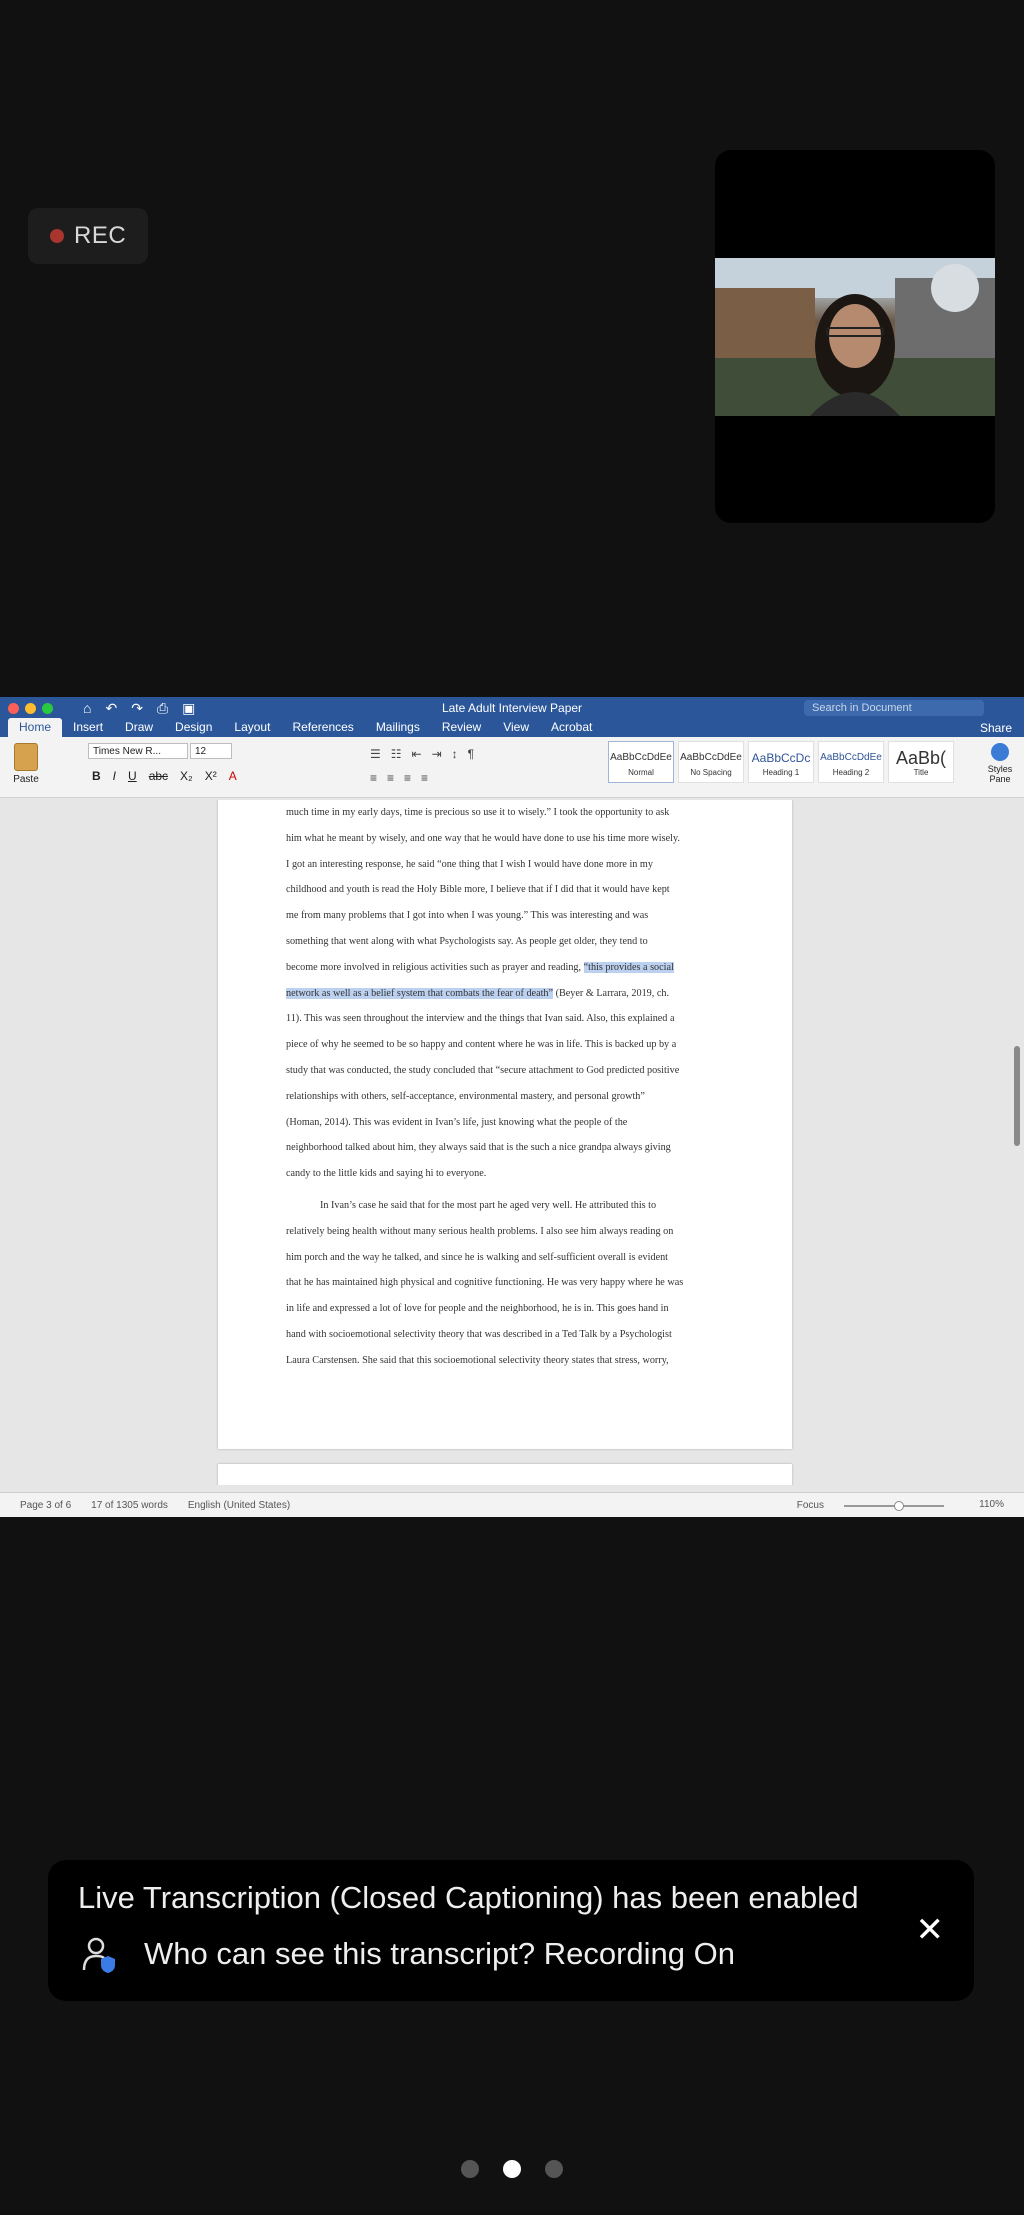  I want to click on style-label: Heading 2, so click(851, 772).